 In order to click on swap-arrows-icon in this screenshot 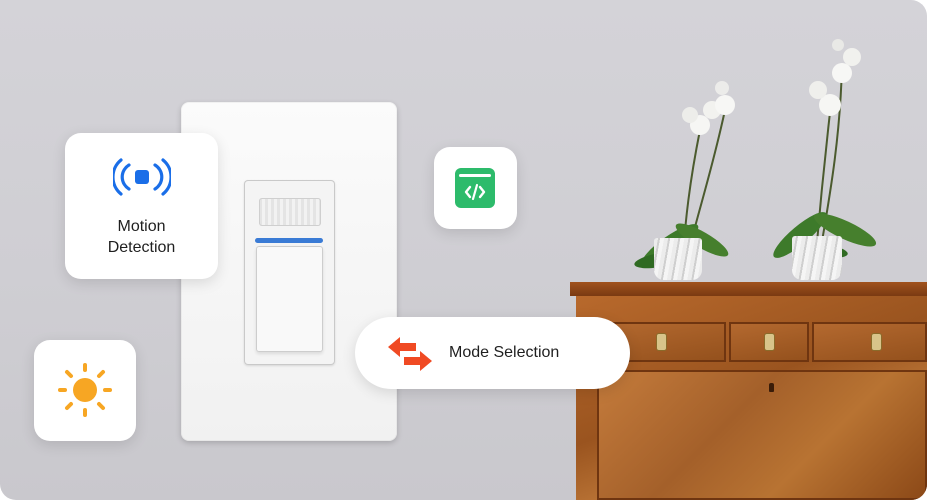, I will do `click(410, 354)`.